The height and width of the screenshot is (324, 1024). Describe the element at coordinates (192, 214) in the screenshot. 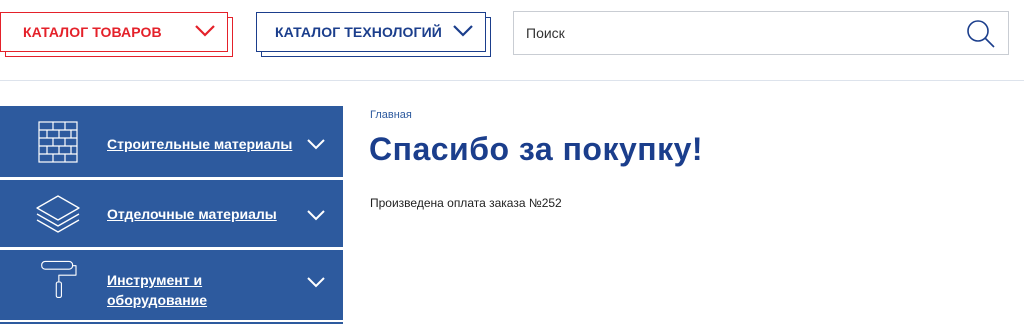

I see `sidebar-item-label: Отделочные материалы` at that location.